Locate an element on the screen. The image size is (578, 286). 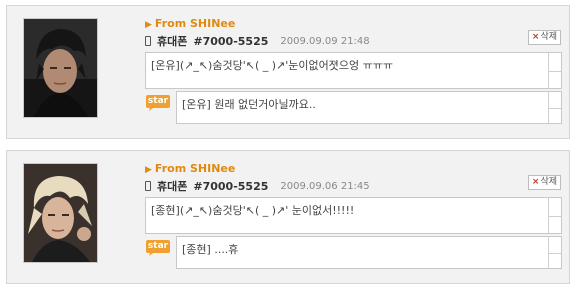
message-box: [종현](↗_↖)숨것당'↖( _ )↗' 눈이없서!!!!! is located at coordinates (353, 215).